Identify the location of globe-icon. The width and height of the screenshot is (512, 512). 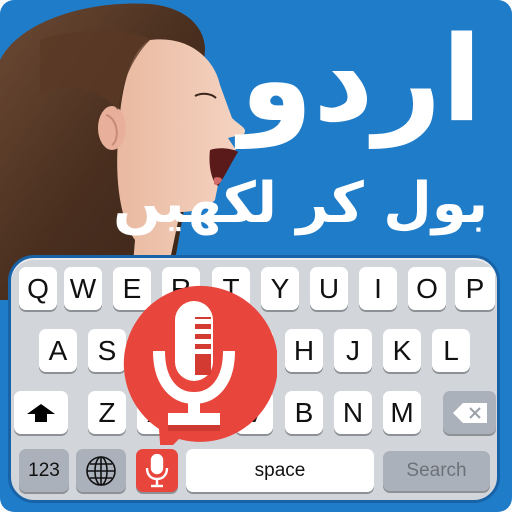
(101, 470).